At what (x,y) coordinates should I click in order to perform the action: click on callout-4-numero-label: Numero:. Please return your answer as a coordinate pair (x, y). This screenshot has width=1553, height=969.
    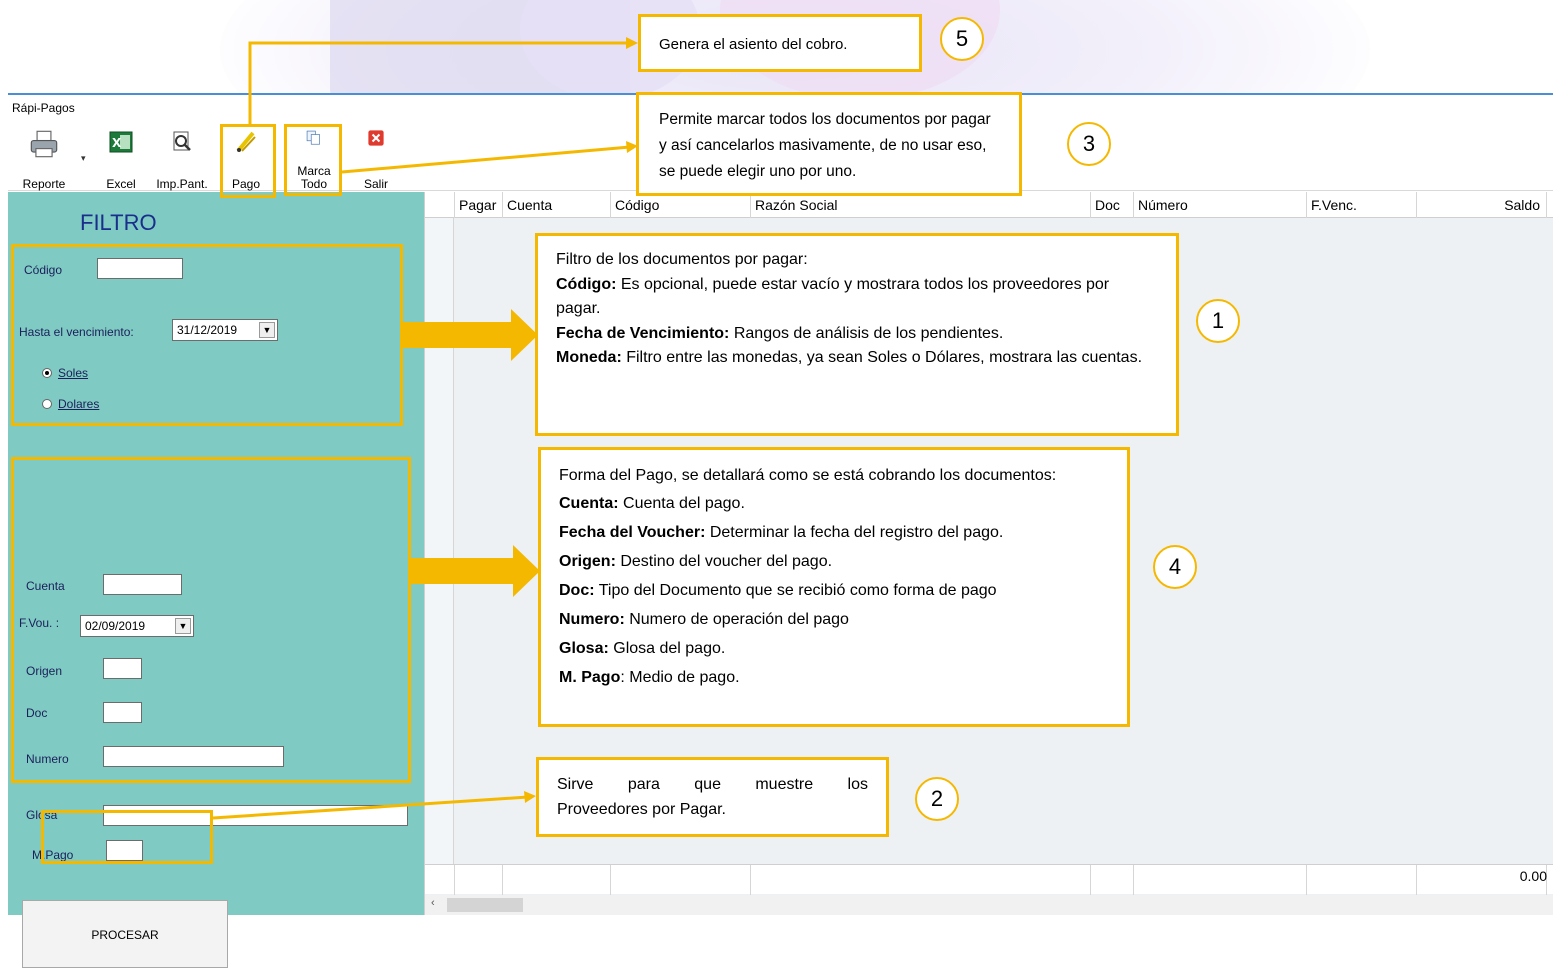
    Looking at the image, I should click on (592, 619).